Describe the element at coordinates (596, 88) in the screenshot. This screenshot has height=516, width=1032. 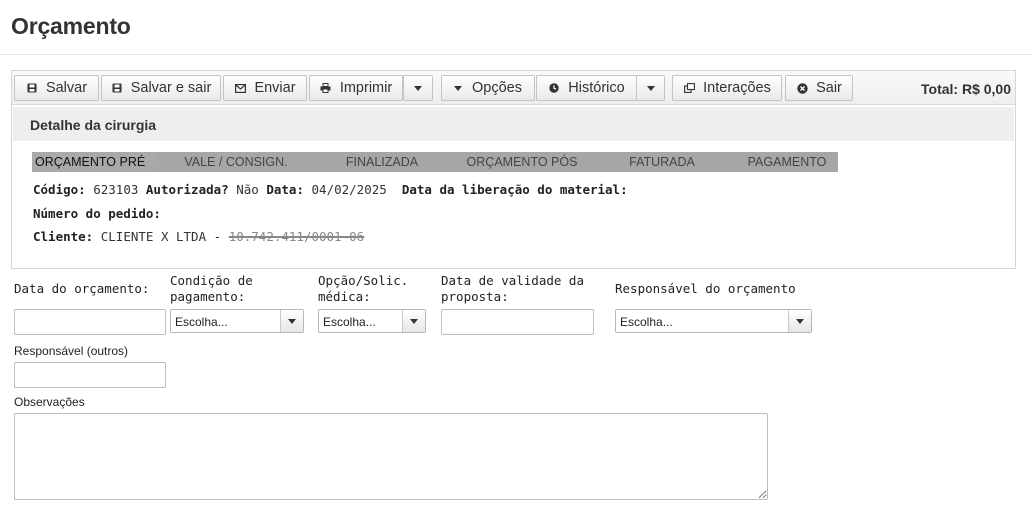
I see `history-label: Histórico` at that location.